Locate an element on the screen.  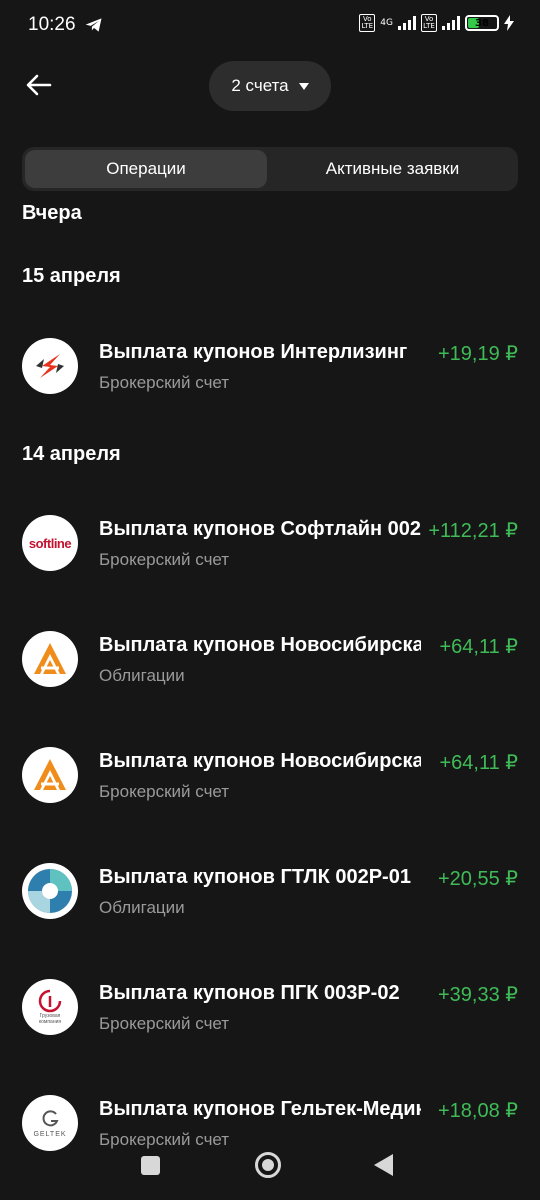
operation-title: Выплата купонов Гельтек-Медика is located at coordinates (260, 1109).